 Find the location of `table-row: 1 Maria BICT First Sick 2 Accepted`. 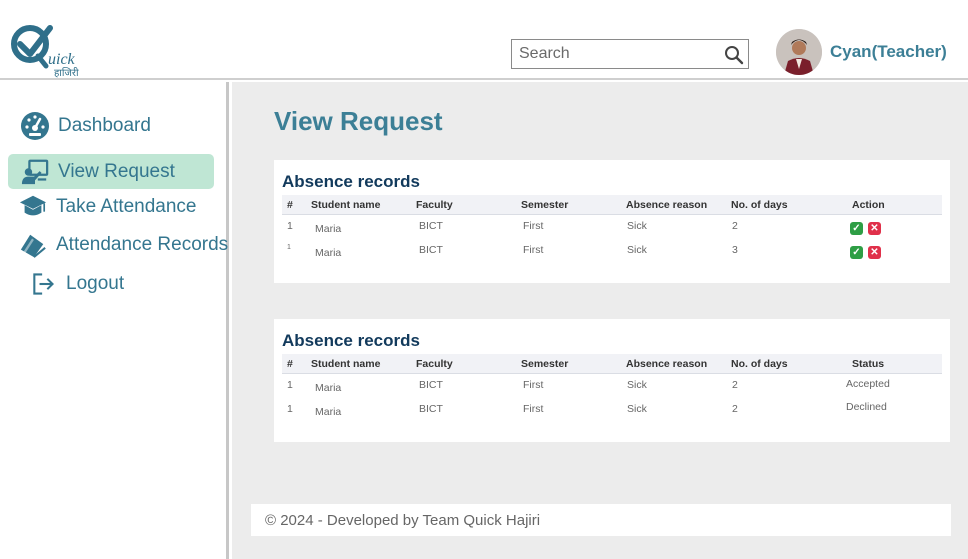

table-row: 1 Maria BICT First Sick 2 Accepted is located at coordinates (612, 387).